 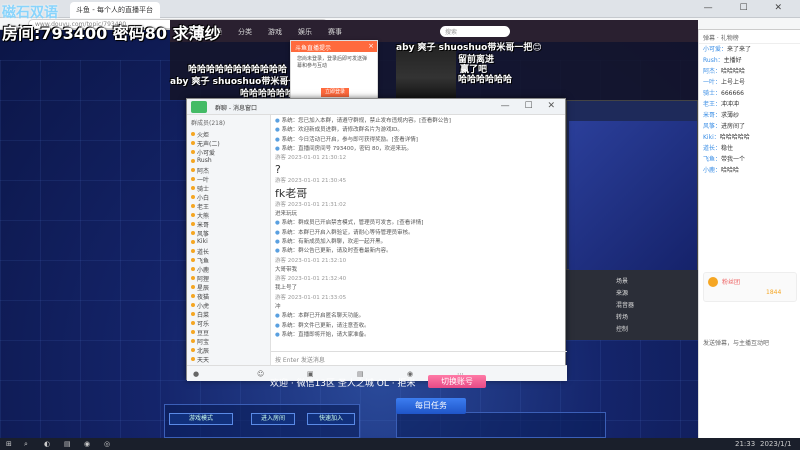 What do you see at coordinates (26, 444) in the screenshot?
I see `search-icon: ⌕` at bounding box center [26, 444].